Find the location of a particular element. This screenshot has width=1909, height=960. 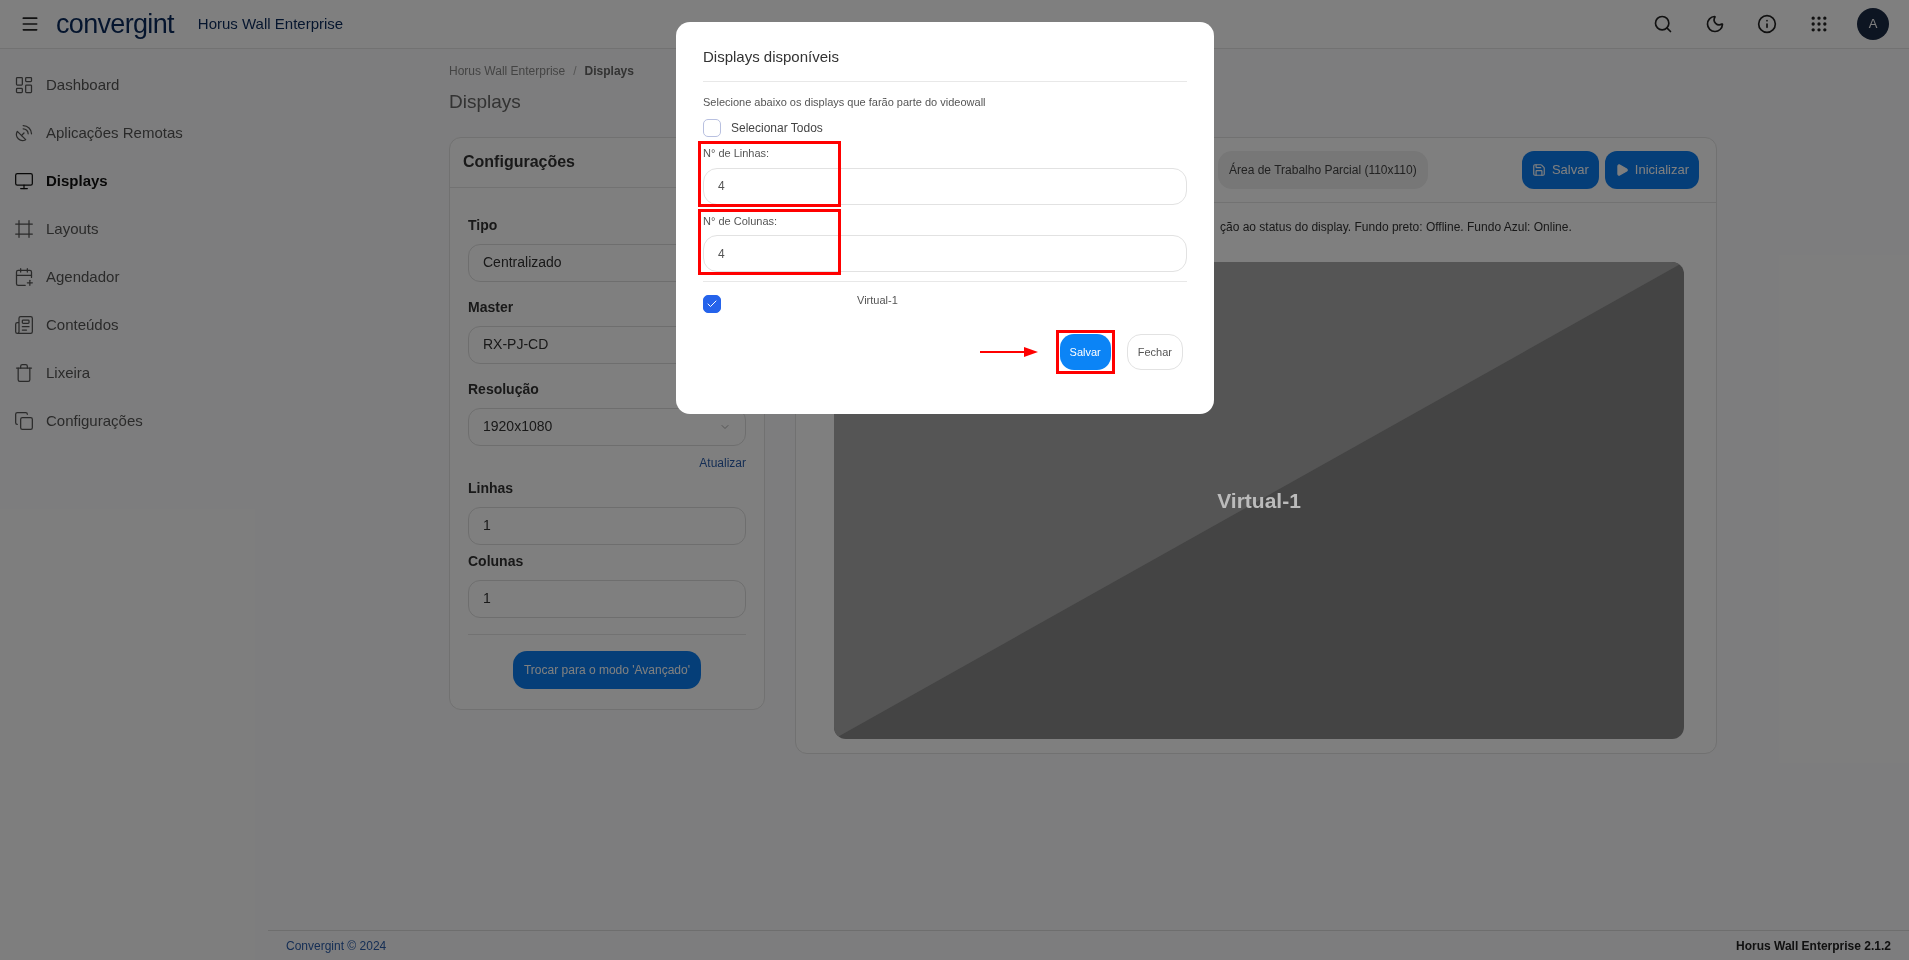

sidebar-item: Configurações is located at coordinates (132, 421).